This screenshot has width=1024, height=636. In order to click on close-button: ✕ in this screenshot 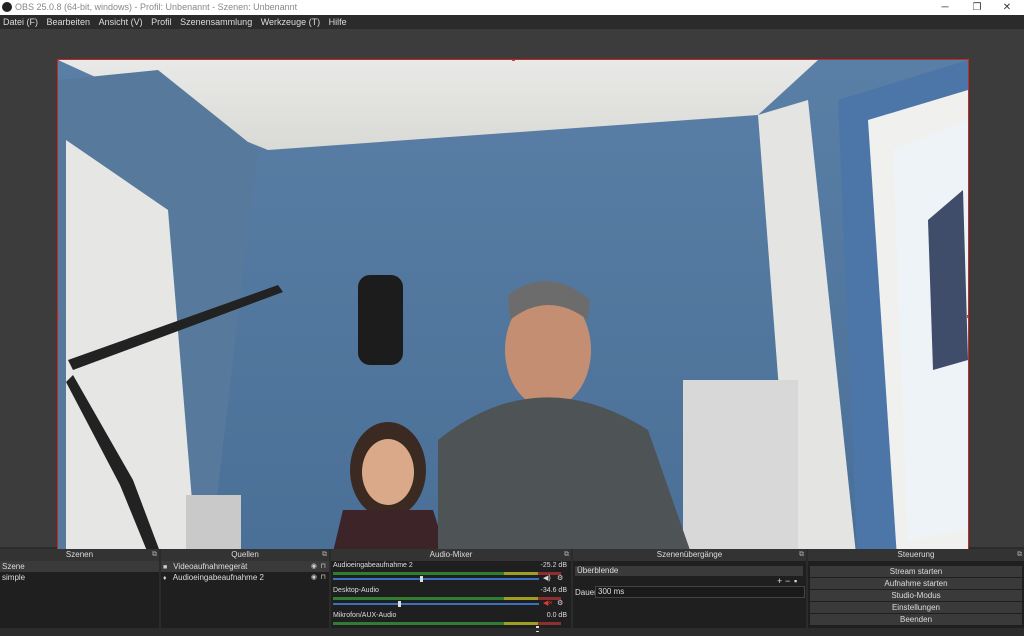, I will do `click(1007, 7)`.